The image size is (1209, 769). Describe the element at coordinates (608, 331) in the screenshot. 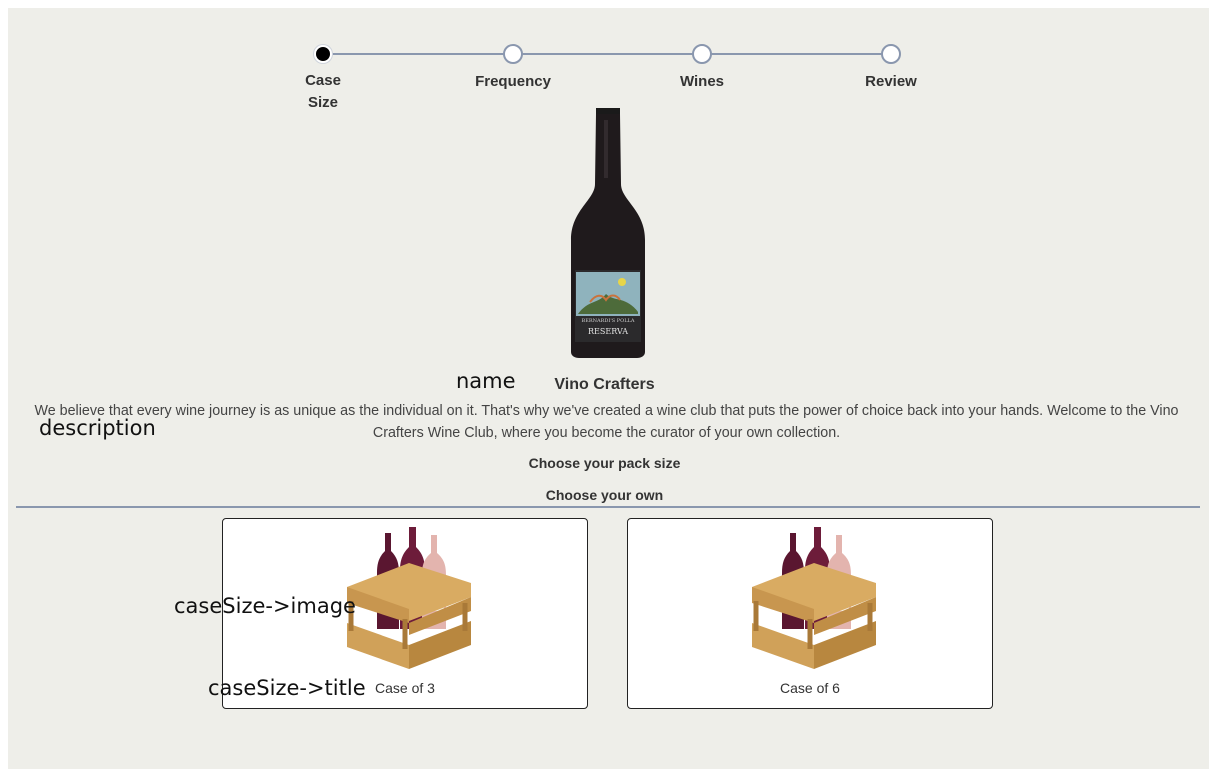

I see `bottle-label-line2: RESERVA` at that location.